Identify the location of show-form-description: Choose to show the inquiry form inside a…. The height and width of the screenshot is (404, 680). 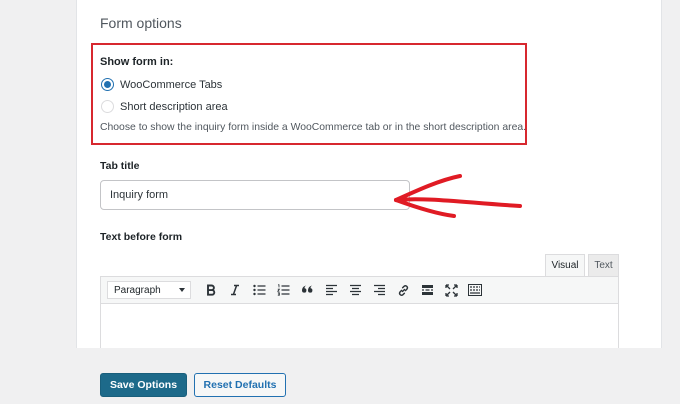
(313, 127).